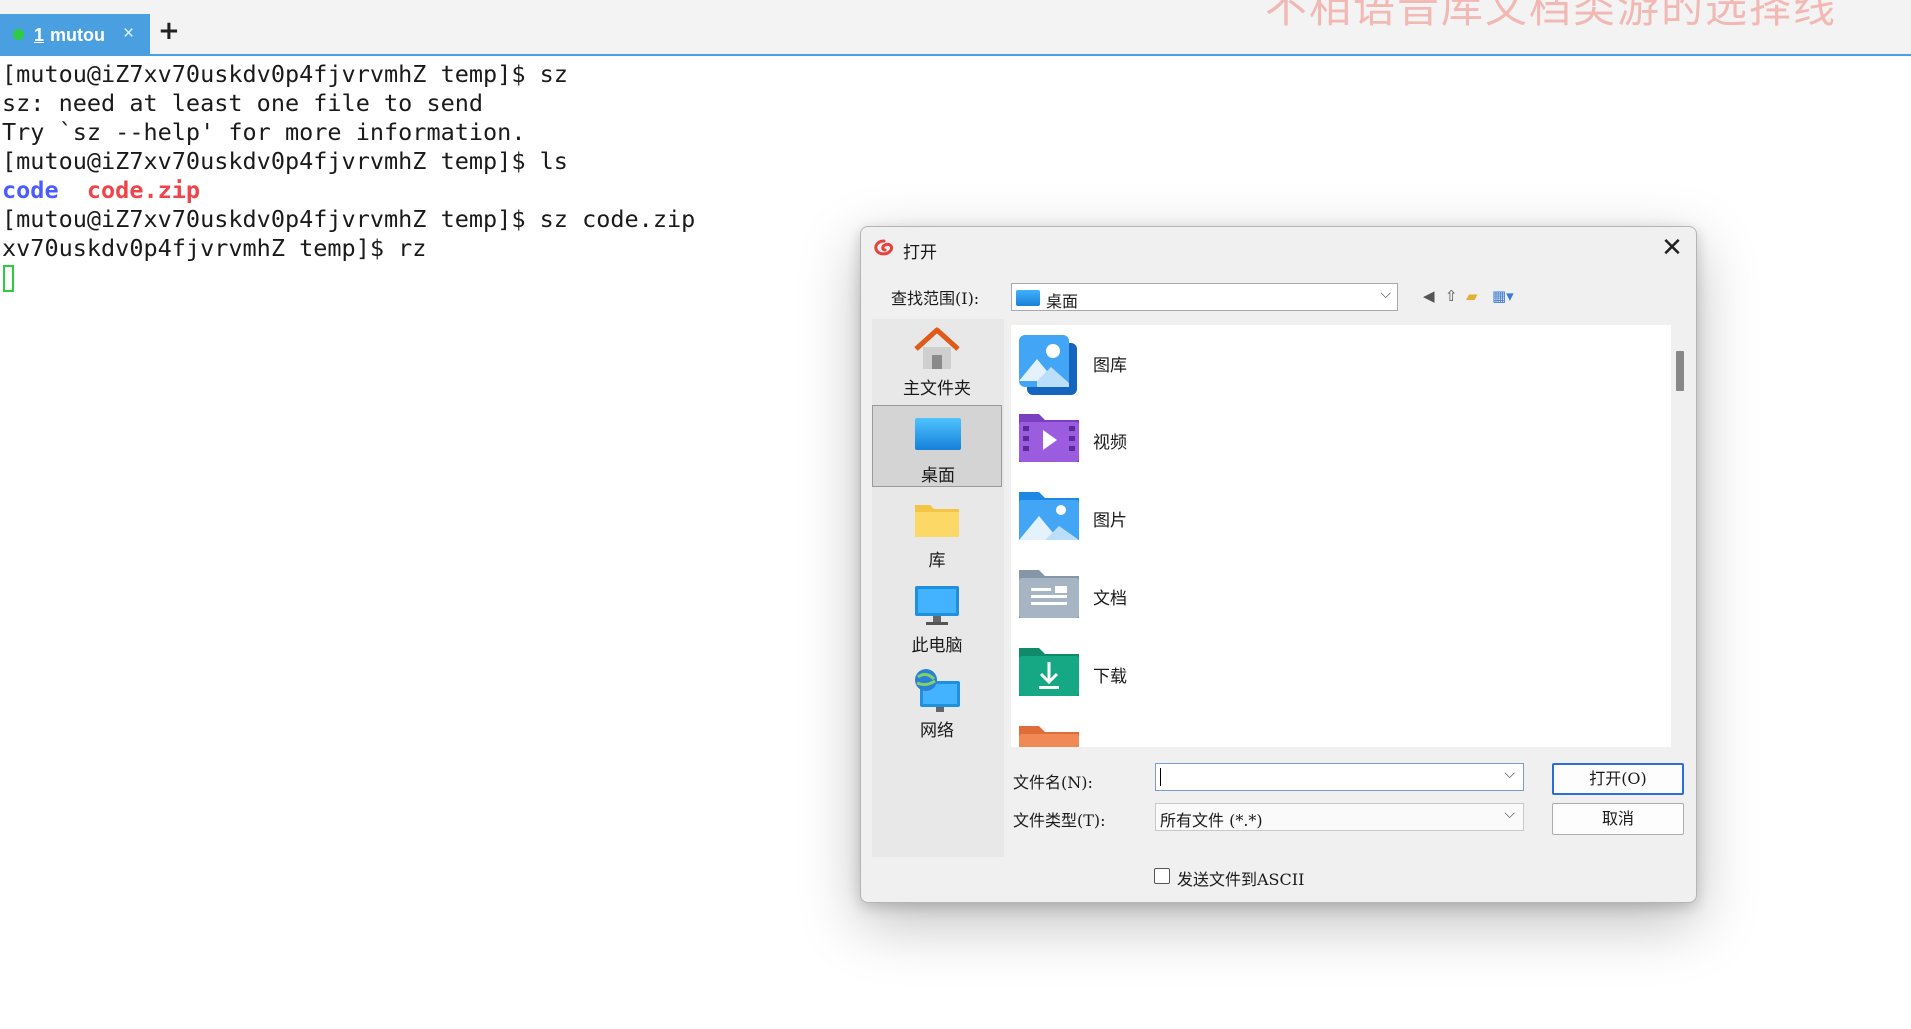 The image size is (1911, 1029). Describe the element at coordinates (1472, 296) in the screenshot. I see `new-folder-icon: ▰` at that location.